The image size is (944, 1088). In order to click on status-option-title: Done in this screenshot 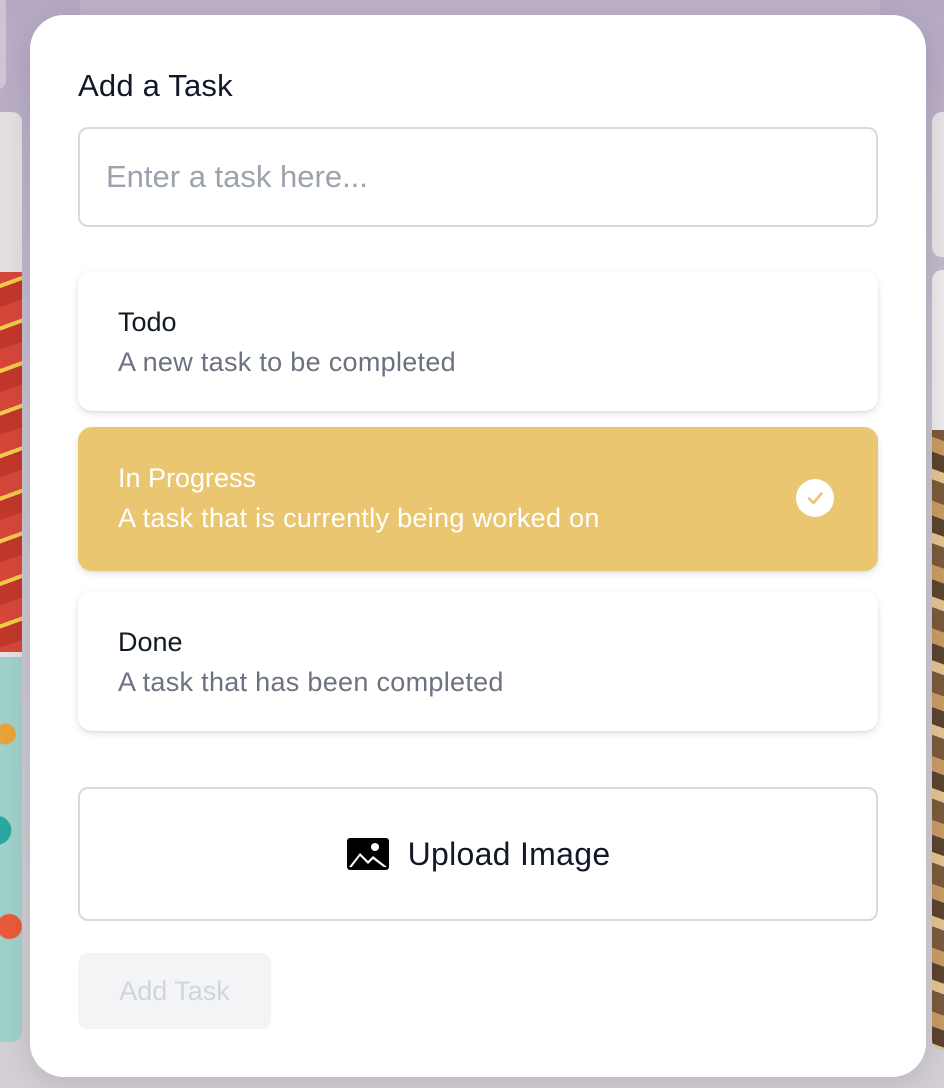, I will do `click(150, 642)`.